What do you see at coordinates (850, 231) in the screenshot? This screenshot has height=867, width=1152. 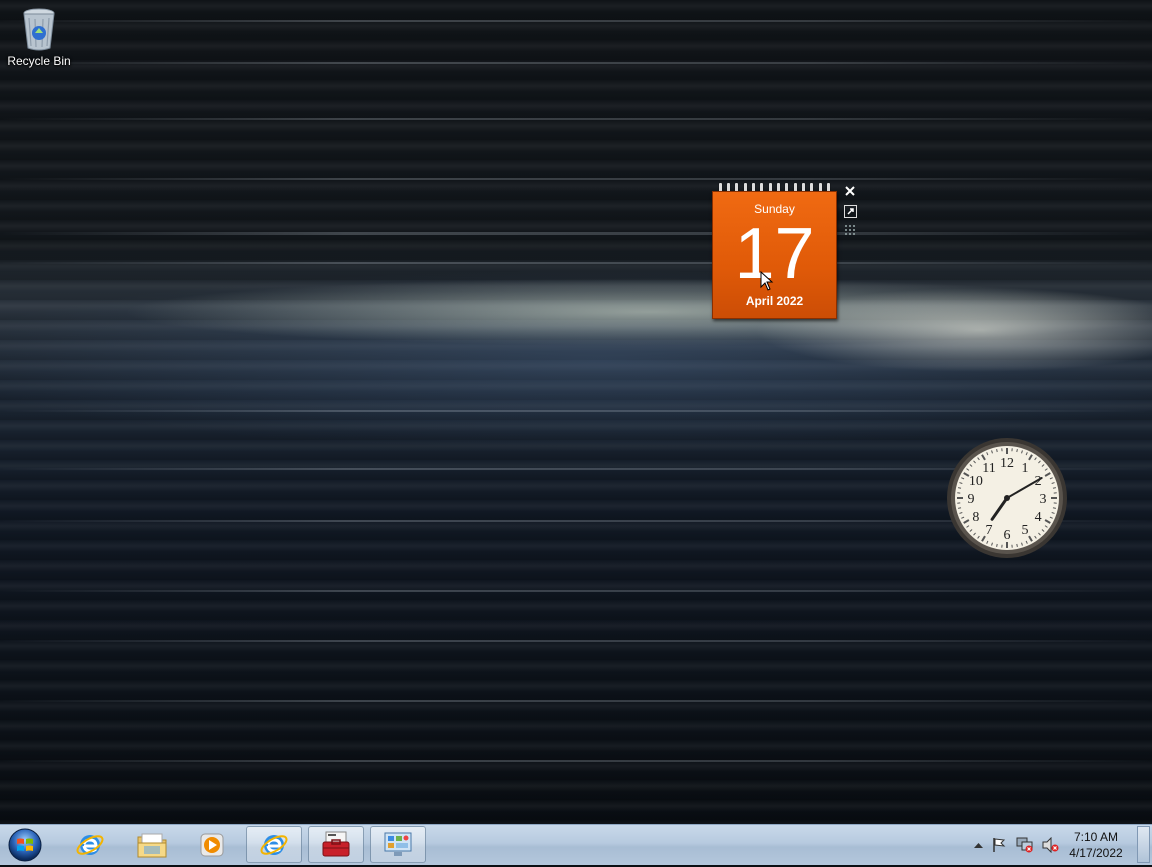 I see `drag-gadget-icon` at bounding box center [850, 231].